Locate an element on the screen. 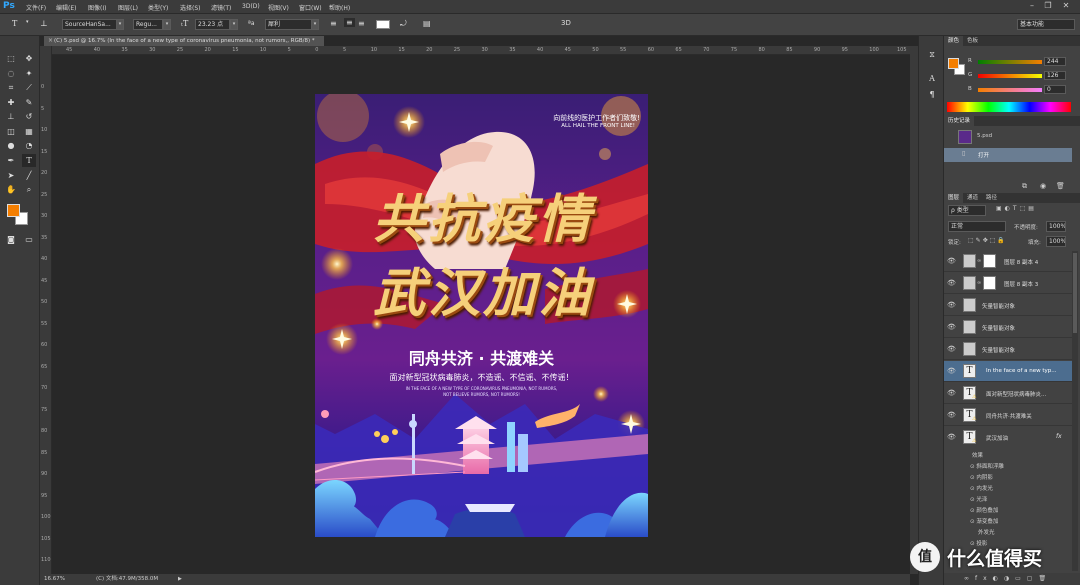 The height and width of the screenshot is (585, 1080). paragraph-panel-icon: ¶ is located at coordinates (932, 94).